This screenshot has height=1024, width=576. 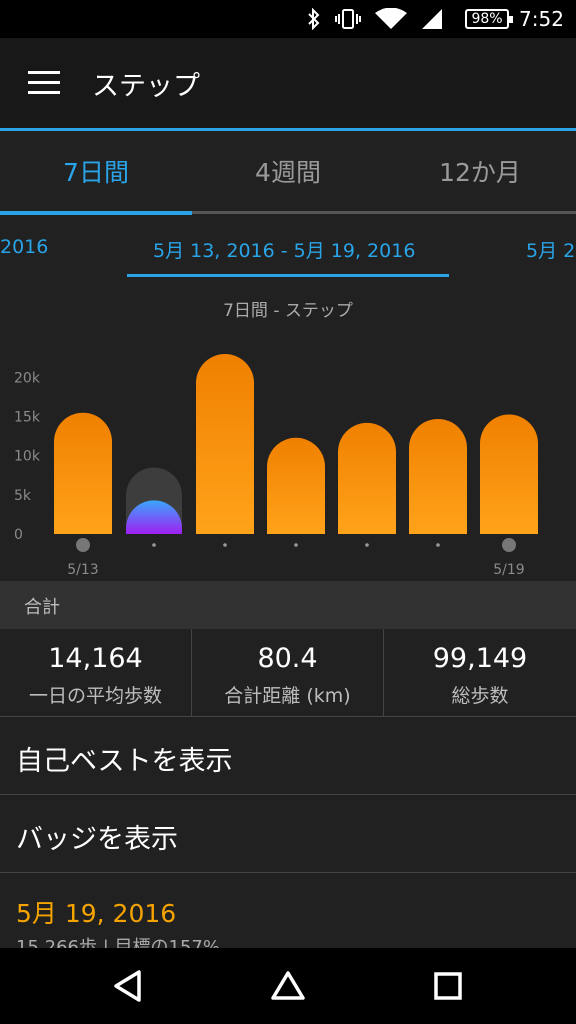 I want to click on stat-value: 99,149, so click(x=480, y=658).